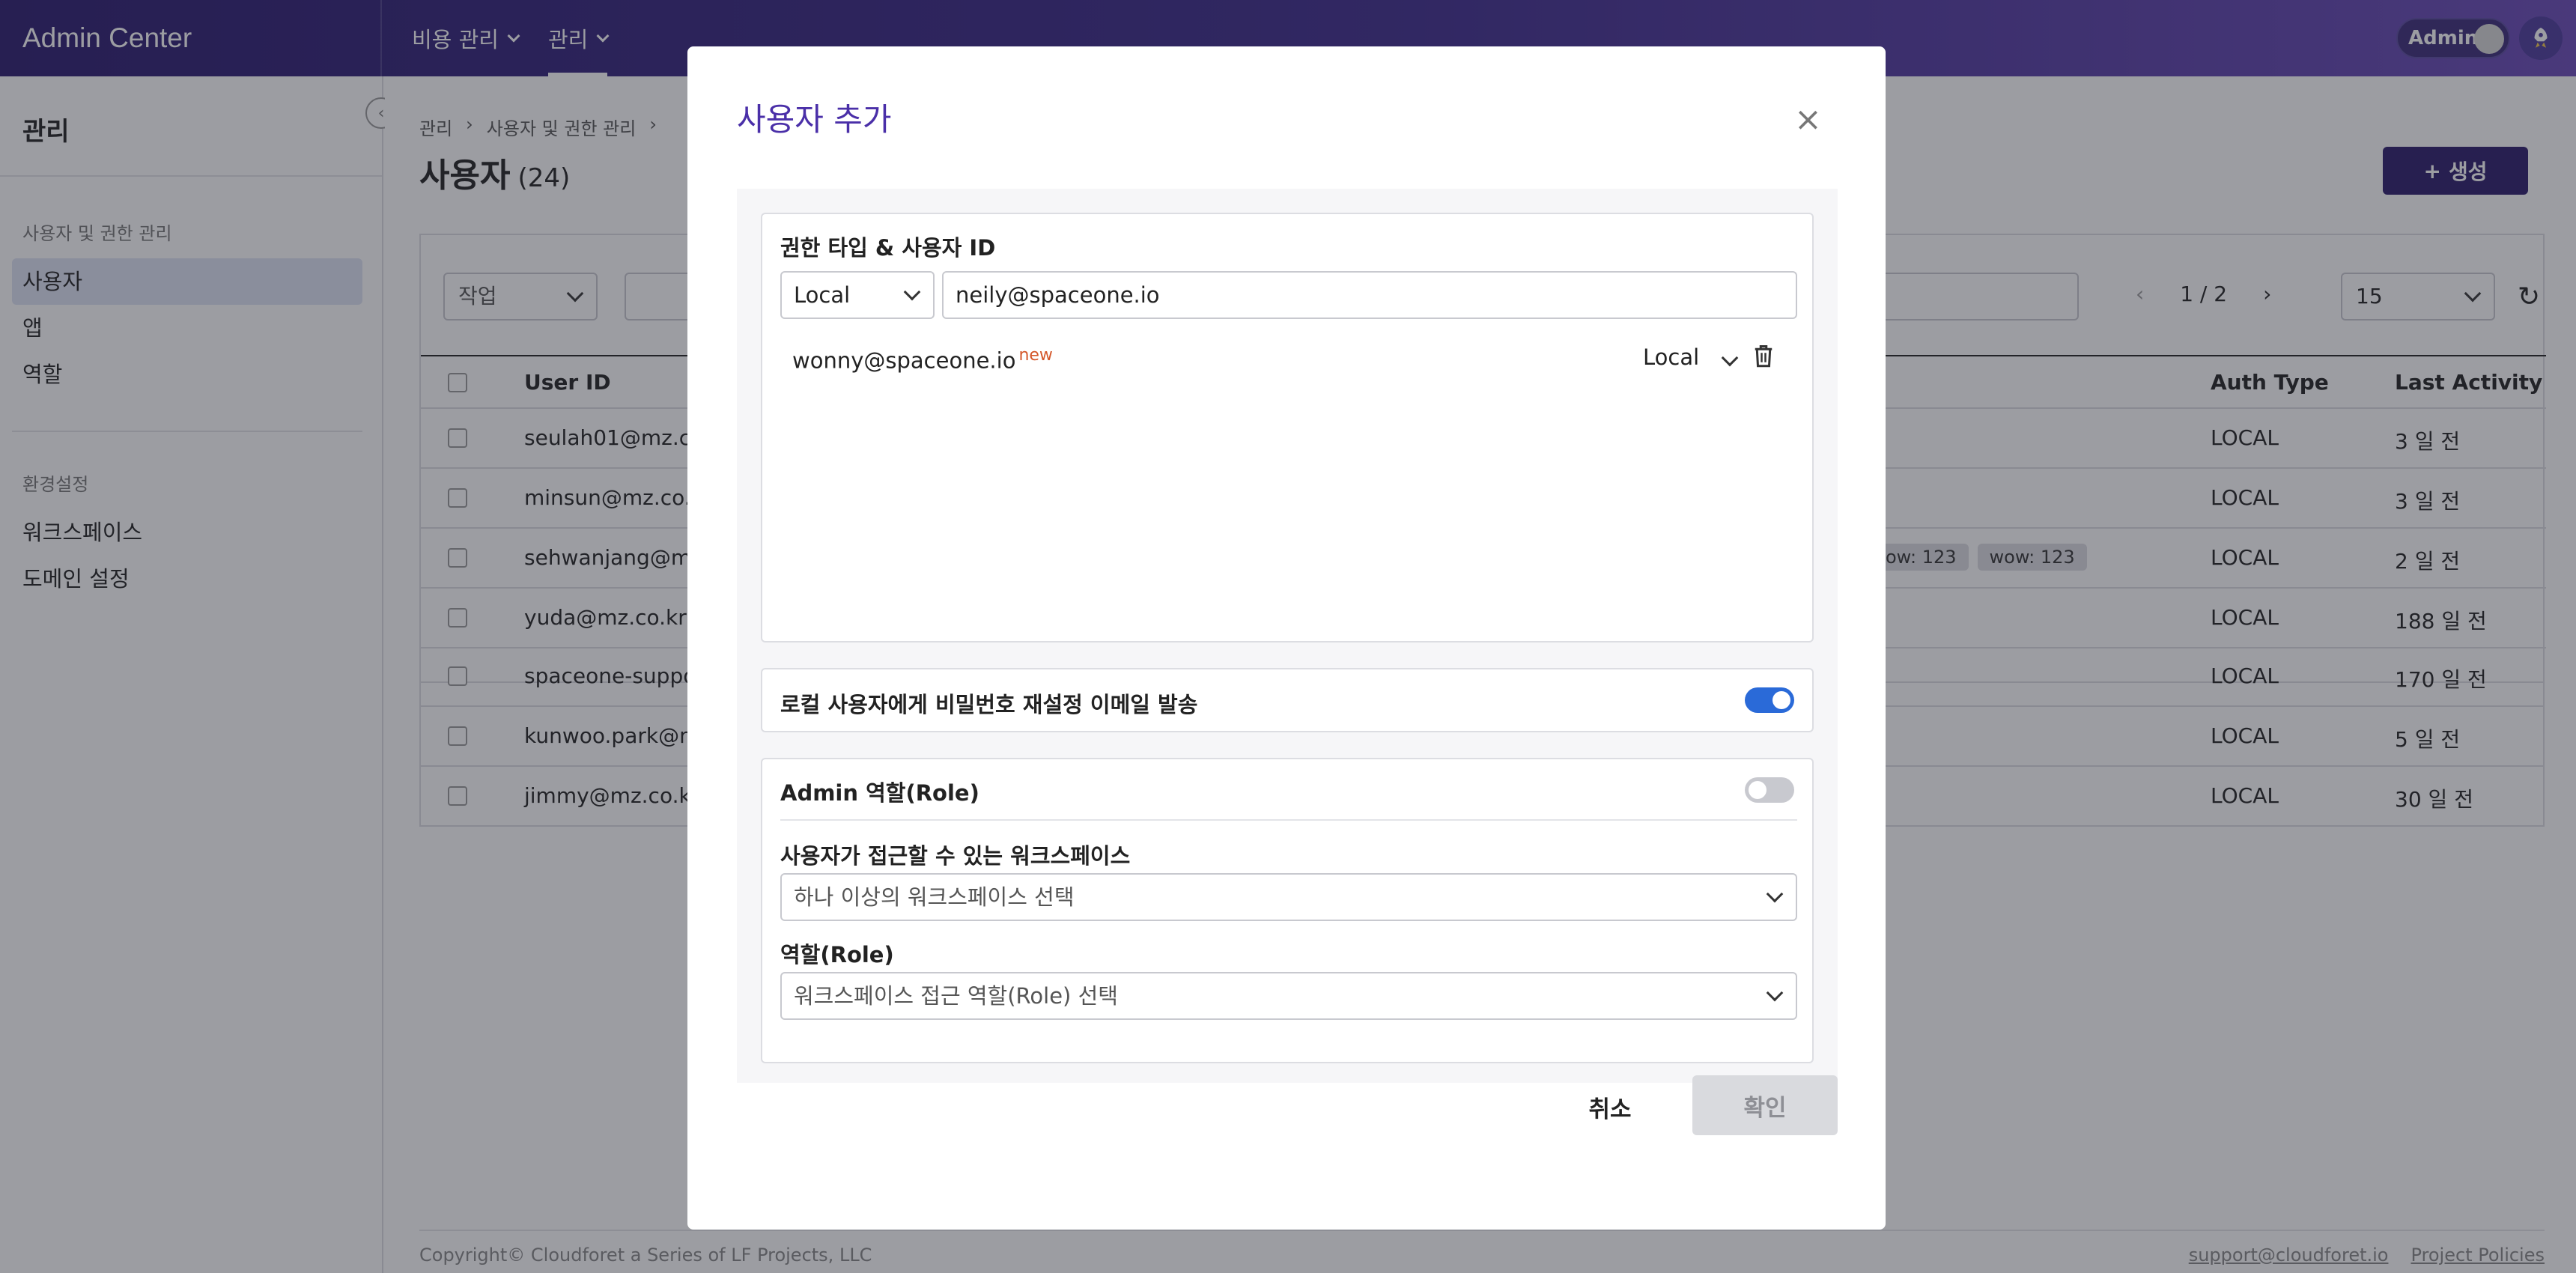  What do you see at coordinates (822, 295) in the screenshot?
I see `auth-type-value: Local` at bounding box center [822, 295].